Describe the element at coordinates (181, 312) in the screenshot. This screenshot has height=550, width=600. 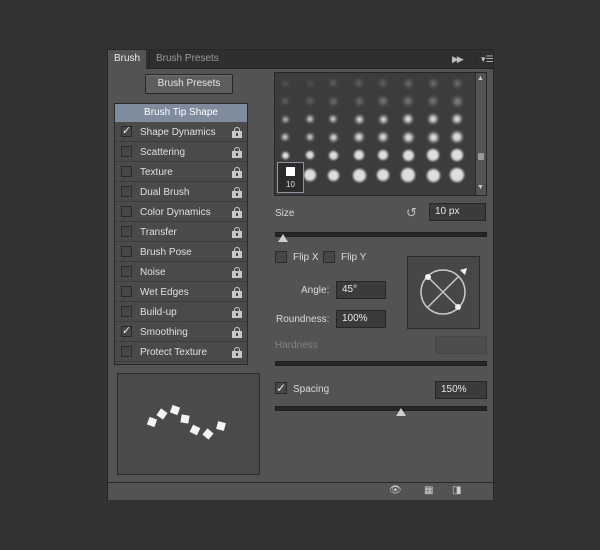
I see `brush-option-row: Build-up` at that location.